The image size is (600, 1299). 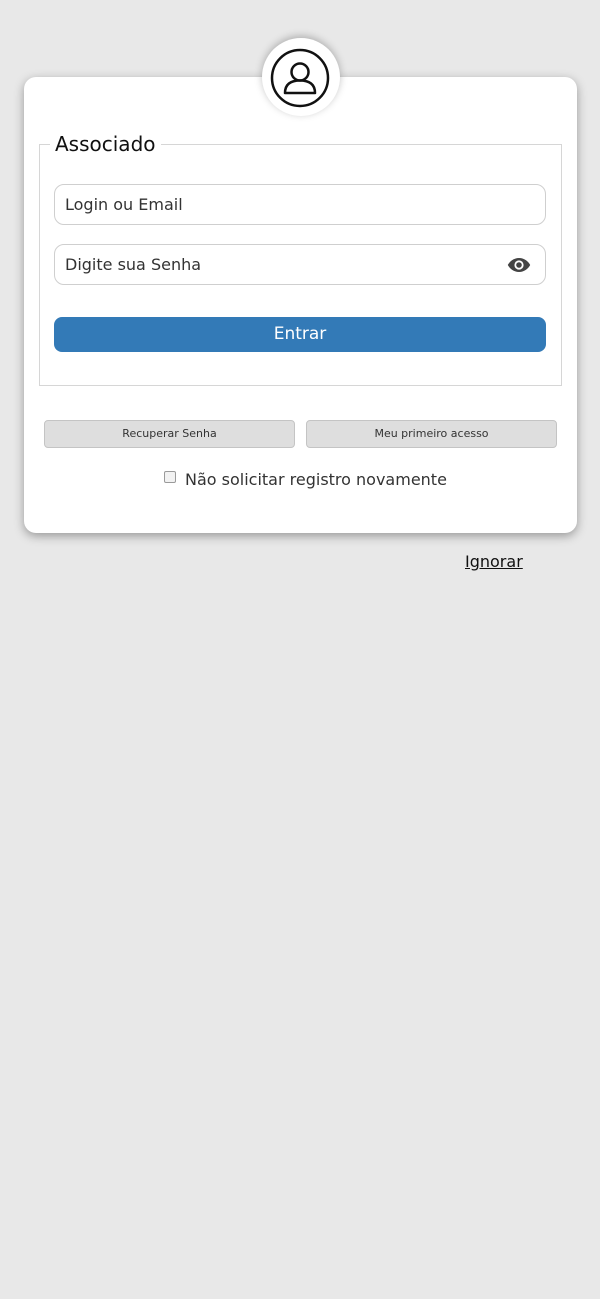 I want to click on fieldset-legend: Associado, so click(x=105, y=144).